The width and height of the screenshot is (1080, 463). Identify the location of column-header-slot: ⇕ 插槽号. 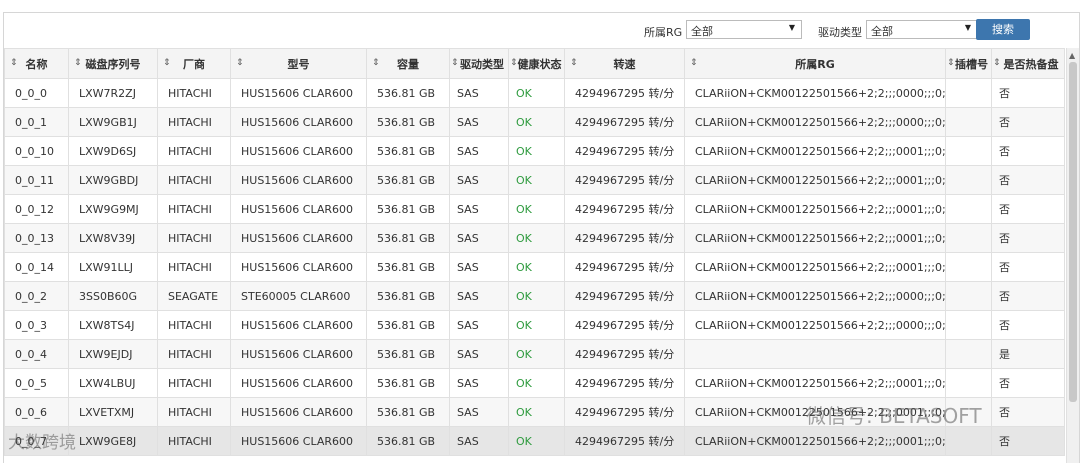
(968, 63).